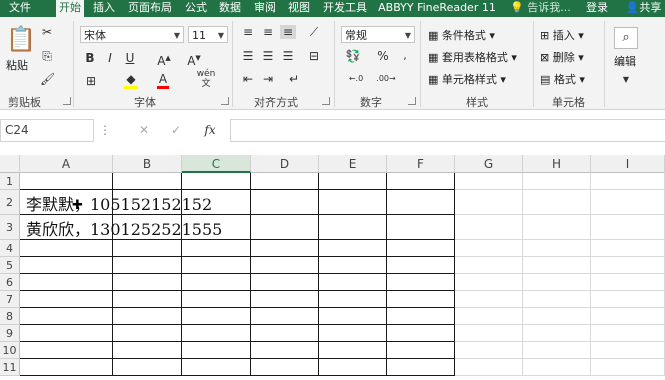  I want to click on row-header: 5, so click(10, 265).